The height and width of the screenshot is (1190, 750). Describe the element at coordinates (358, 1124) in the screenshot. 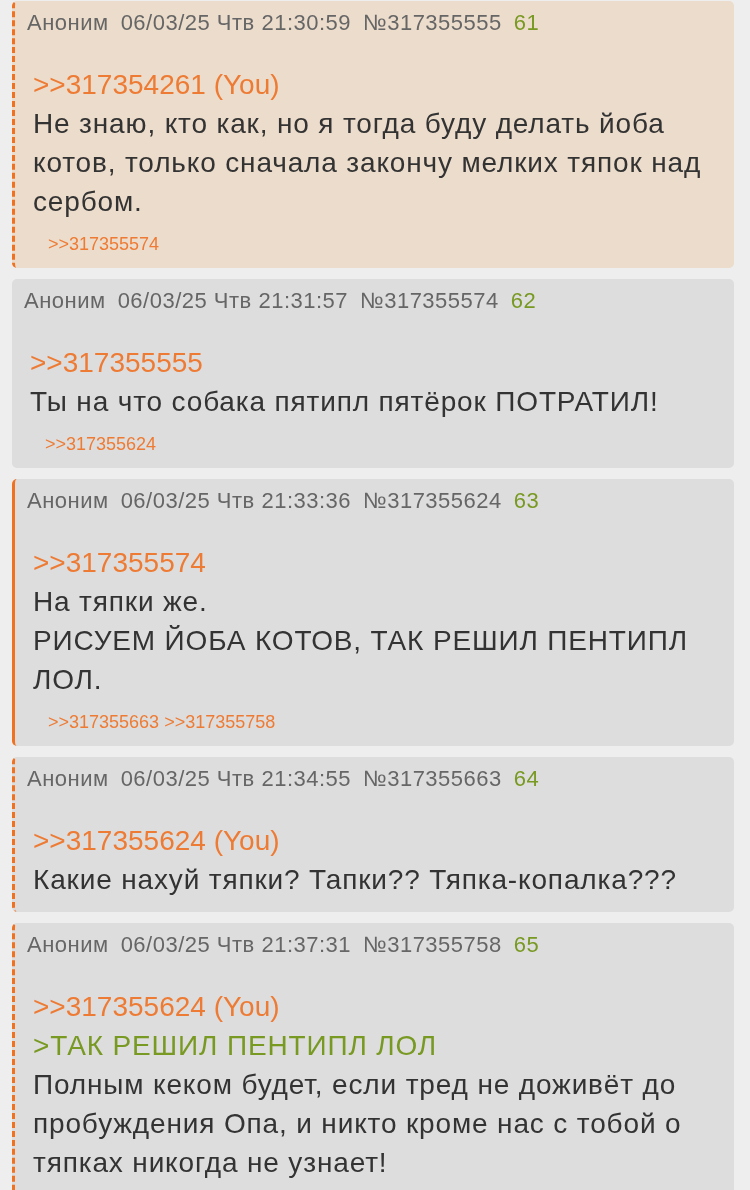

I see `post-text: Полным кеком будет, если тред не доживёт до пробуждения Опа, и никто кроме нас с тобой о тяпках никогда не узнает!` at that location.